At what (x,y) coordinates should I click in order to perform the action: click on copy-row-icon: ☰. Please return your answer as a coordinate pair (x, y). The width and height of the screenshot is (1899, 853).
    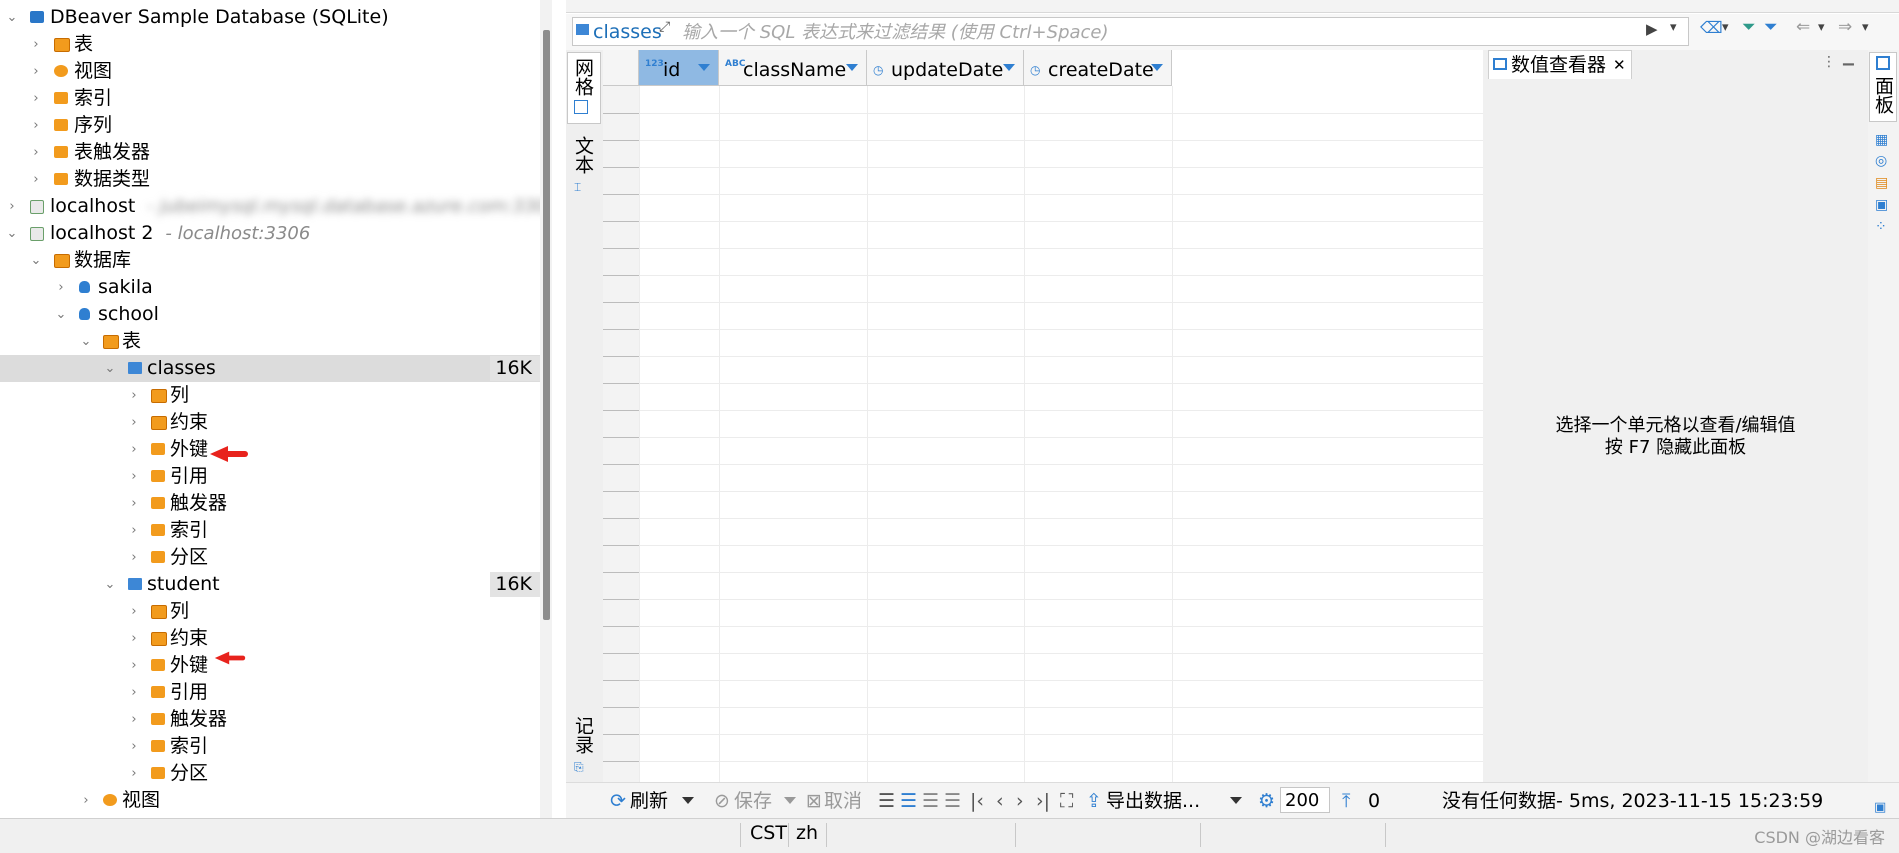
    Looking at the image, I should click on (930, 801).